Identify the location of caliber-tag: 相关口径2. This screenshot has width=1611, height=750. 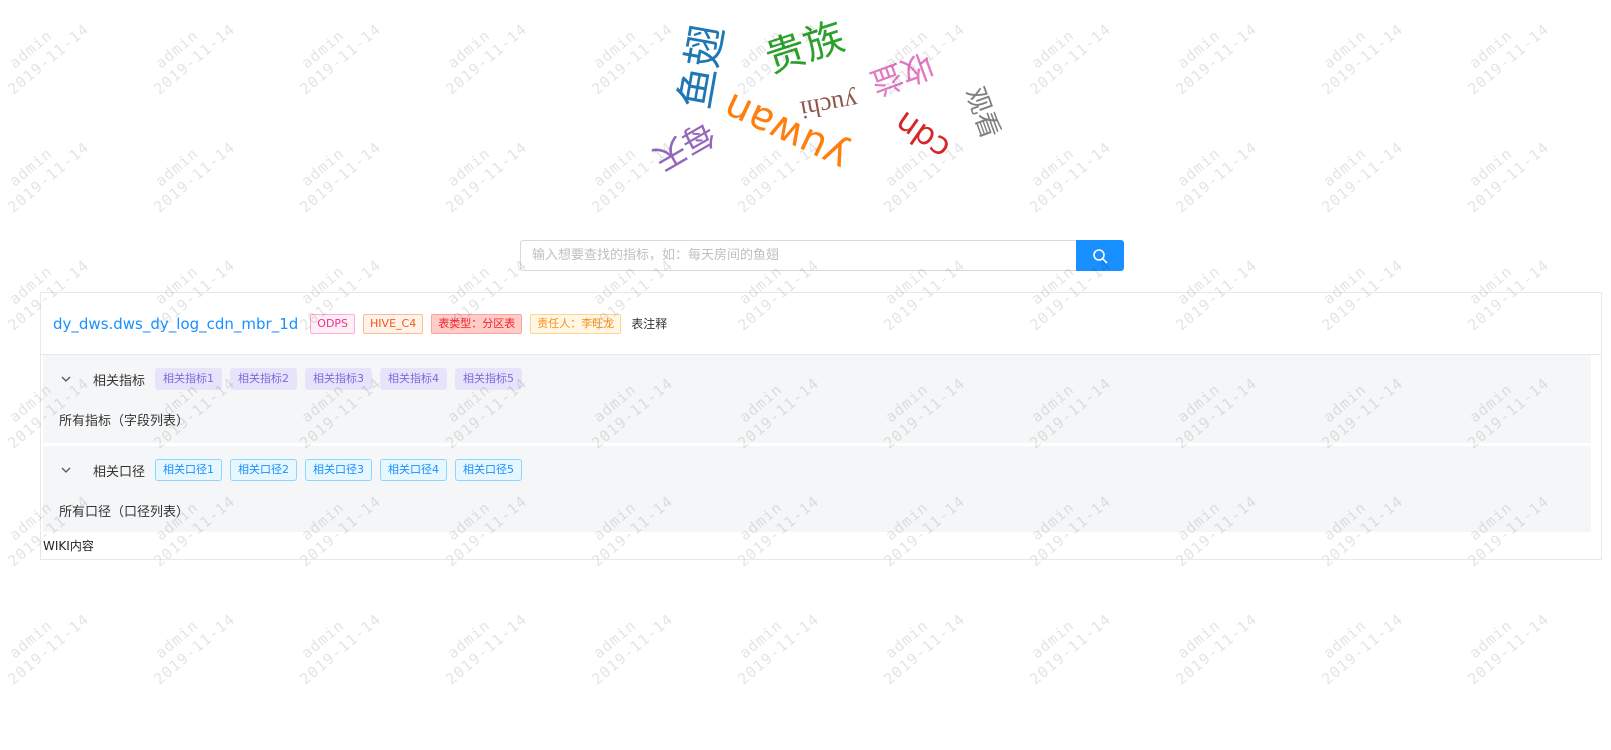
(264, 470).